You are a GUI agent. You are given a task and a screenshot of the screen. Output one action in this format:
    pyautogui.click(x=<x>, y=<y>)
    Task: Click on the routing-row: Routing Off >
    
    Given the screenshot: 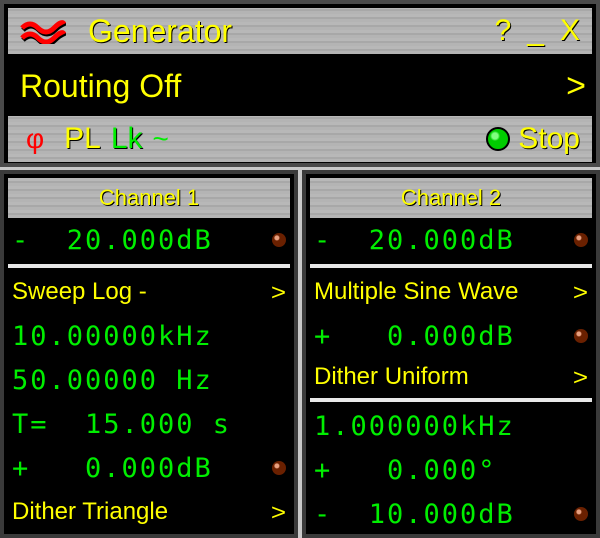 What is the action you would take?
    pyautogui.click(x=300, y=86)
    